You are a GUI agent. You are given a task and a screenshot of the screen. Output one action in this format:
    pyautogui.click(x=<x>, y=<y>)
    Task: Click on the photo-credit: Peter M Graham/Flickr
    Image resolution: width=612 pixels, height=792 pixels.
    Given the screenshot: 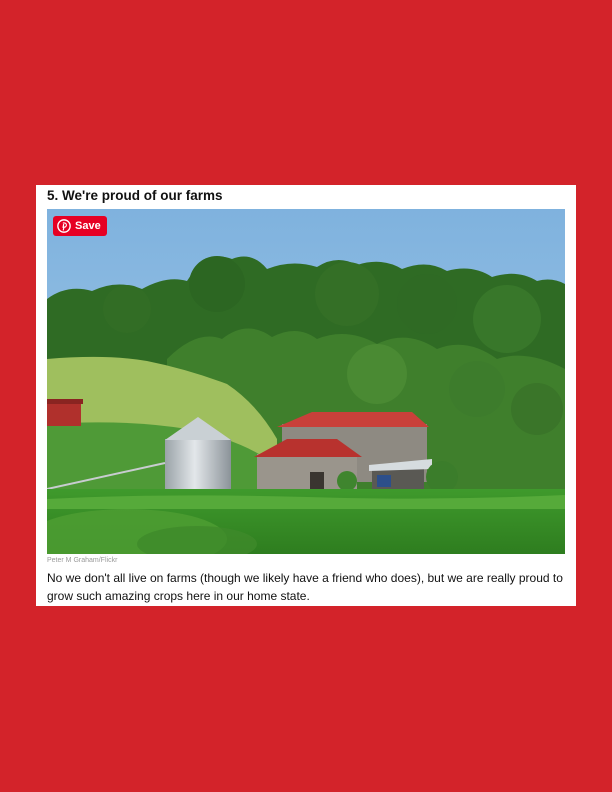 What is the action you would take?
    pyautogui.click(x=82, y=560)
    